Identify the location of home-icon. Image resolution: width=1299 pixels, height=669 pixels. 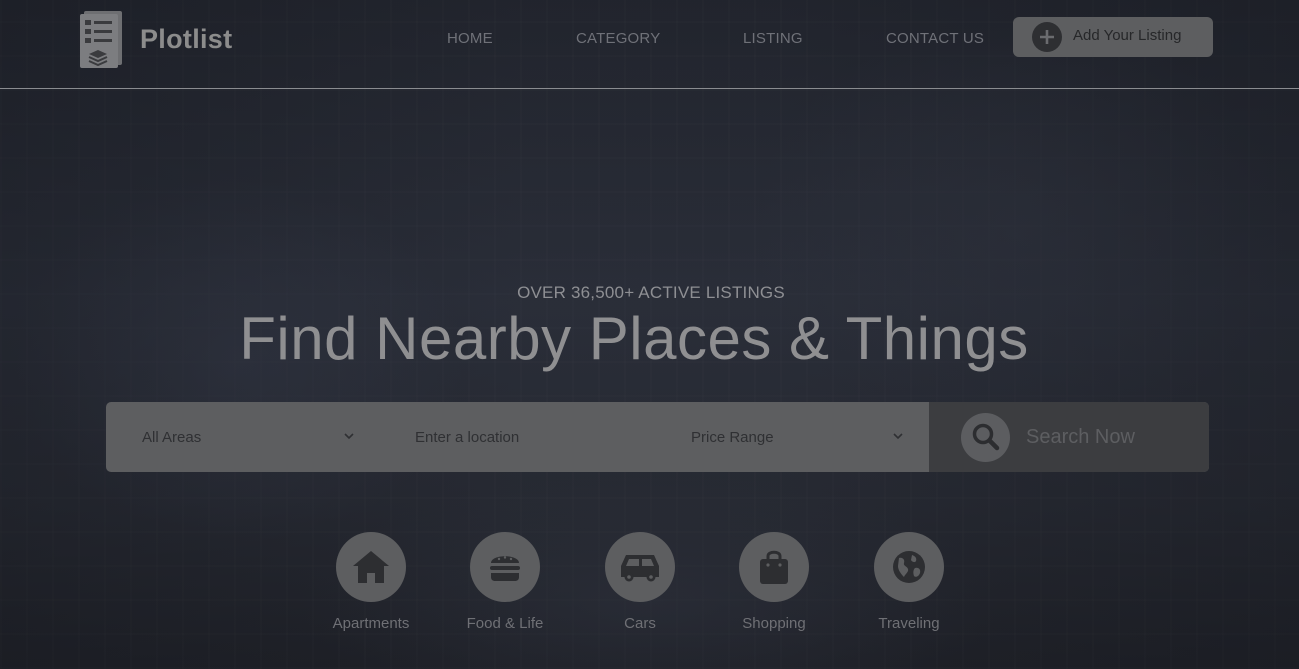
(371, 567).